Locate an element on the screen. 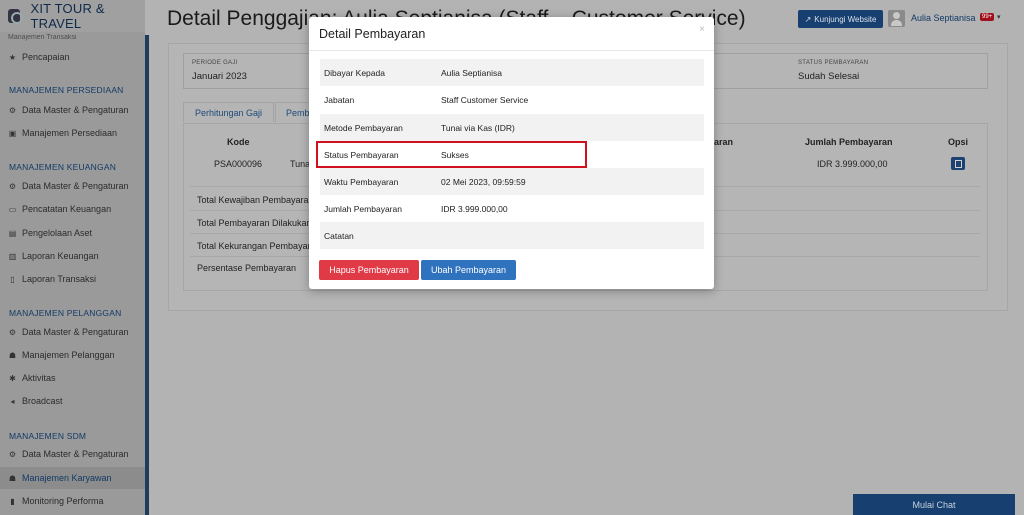  period-label: PERIODE GAJI is located at coordinates (215, 63).